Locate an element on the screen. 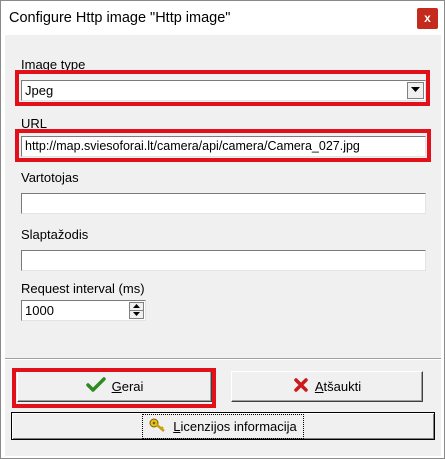  license-focus-rect: Licenzijos informacija is located at coordinates (223, 426).